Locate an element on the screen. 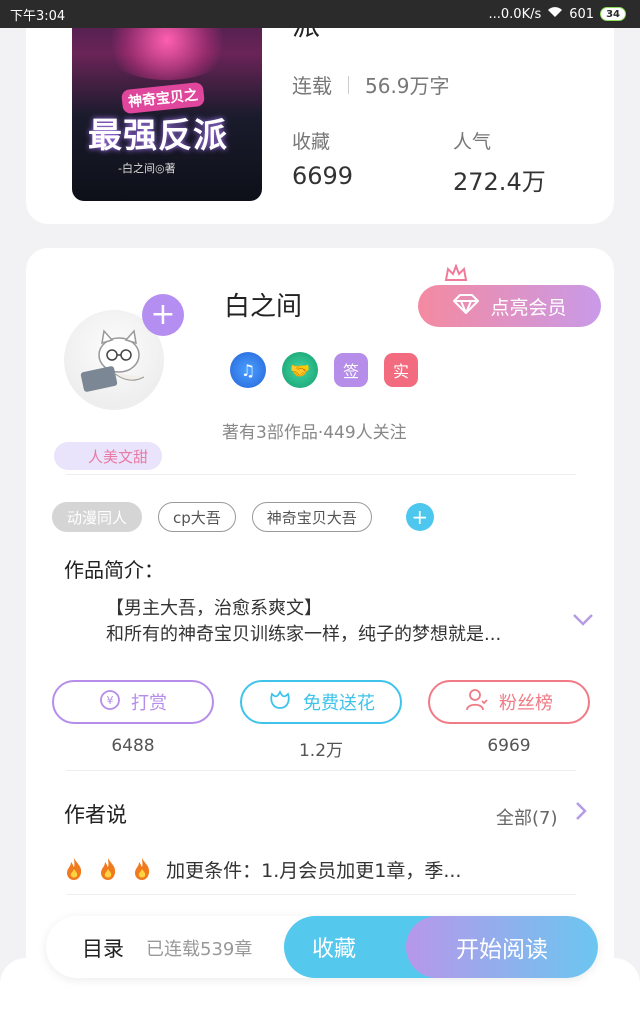 The image size is (640, 1024). cover-title: 最强反派 is located at coordinates (158, 136).